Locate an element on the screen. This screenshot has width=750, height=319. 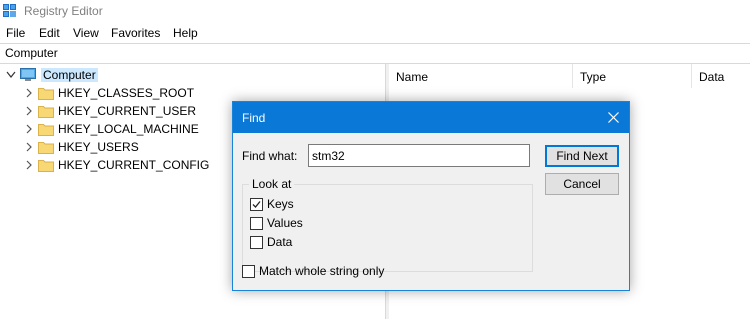
dialog-title-bar: Find is located at coordinates (431, 117).